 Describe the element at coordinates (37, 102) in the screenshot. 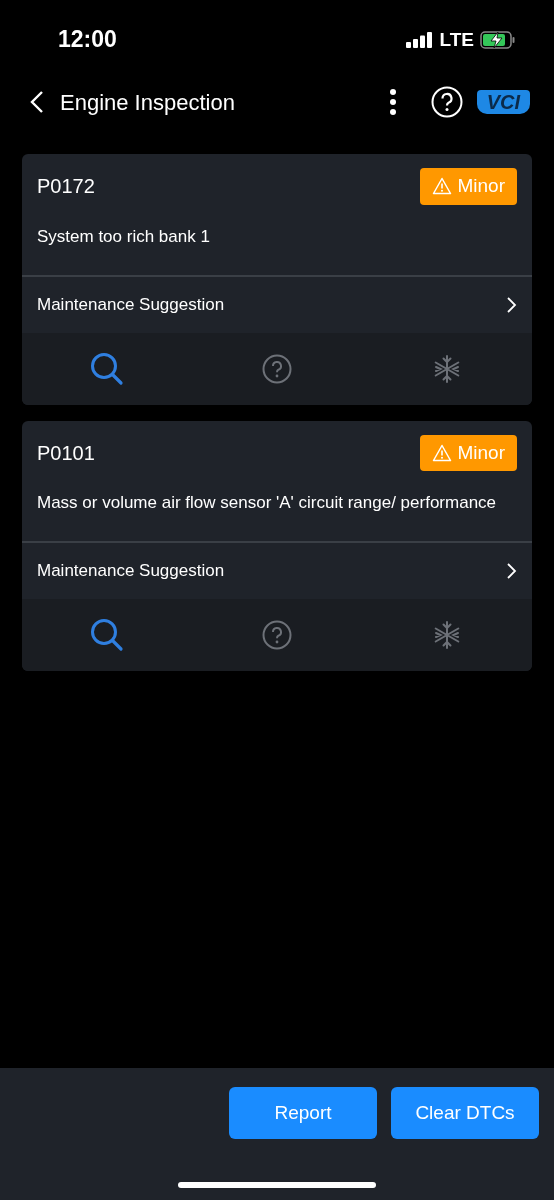

I see `back-icon` at that location.